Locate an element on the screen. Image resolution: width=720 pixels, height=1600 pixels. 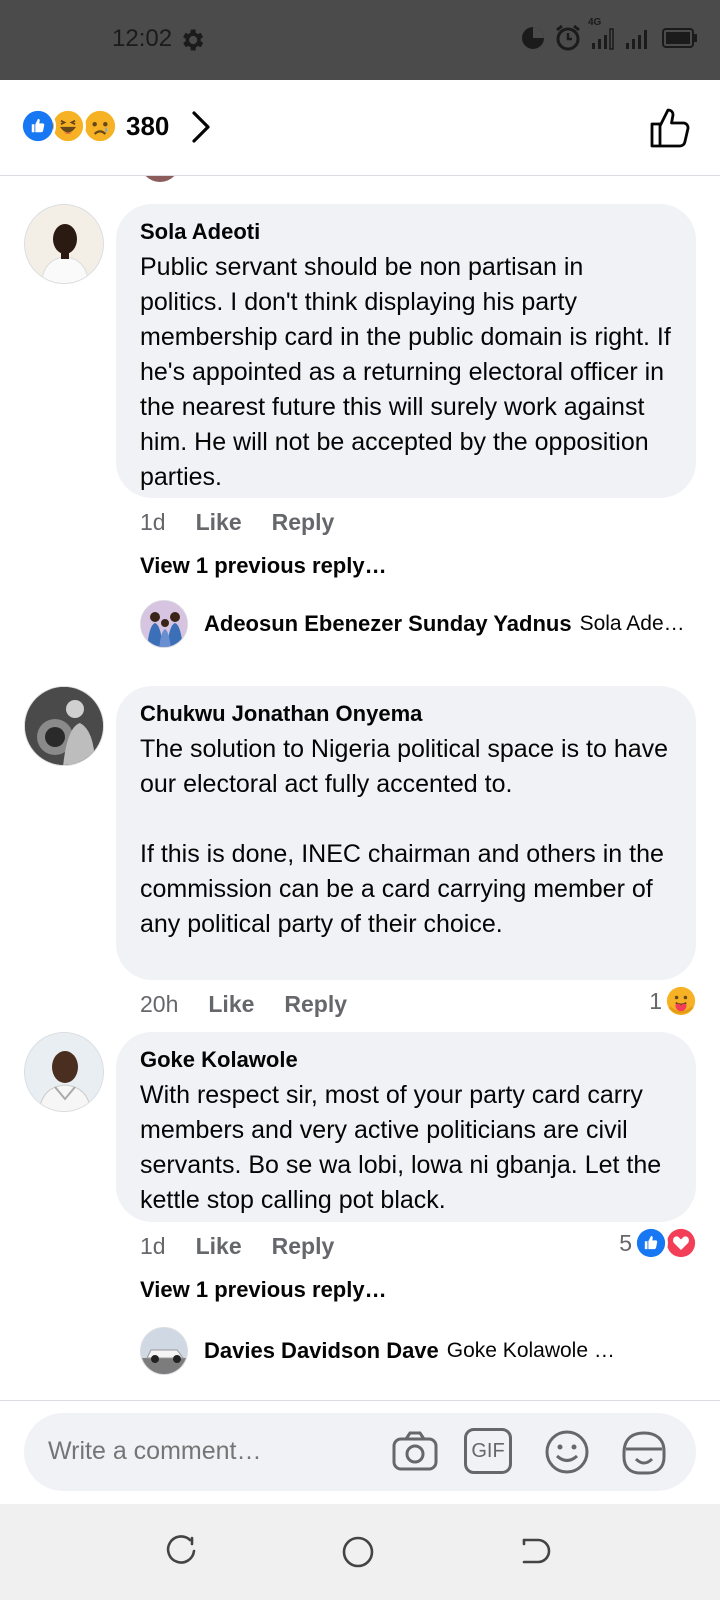
system-nav-bar is located at coordinates (360, 1552).